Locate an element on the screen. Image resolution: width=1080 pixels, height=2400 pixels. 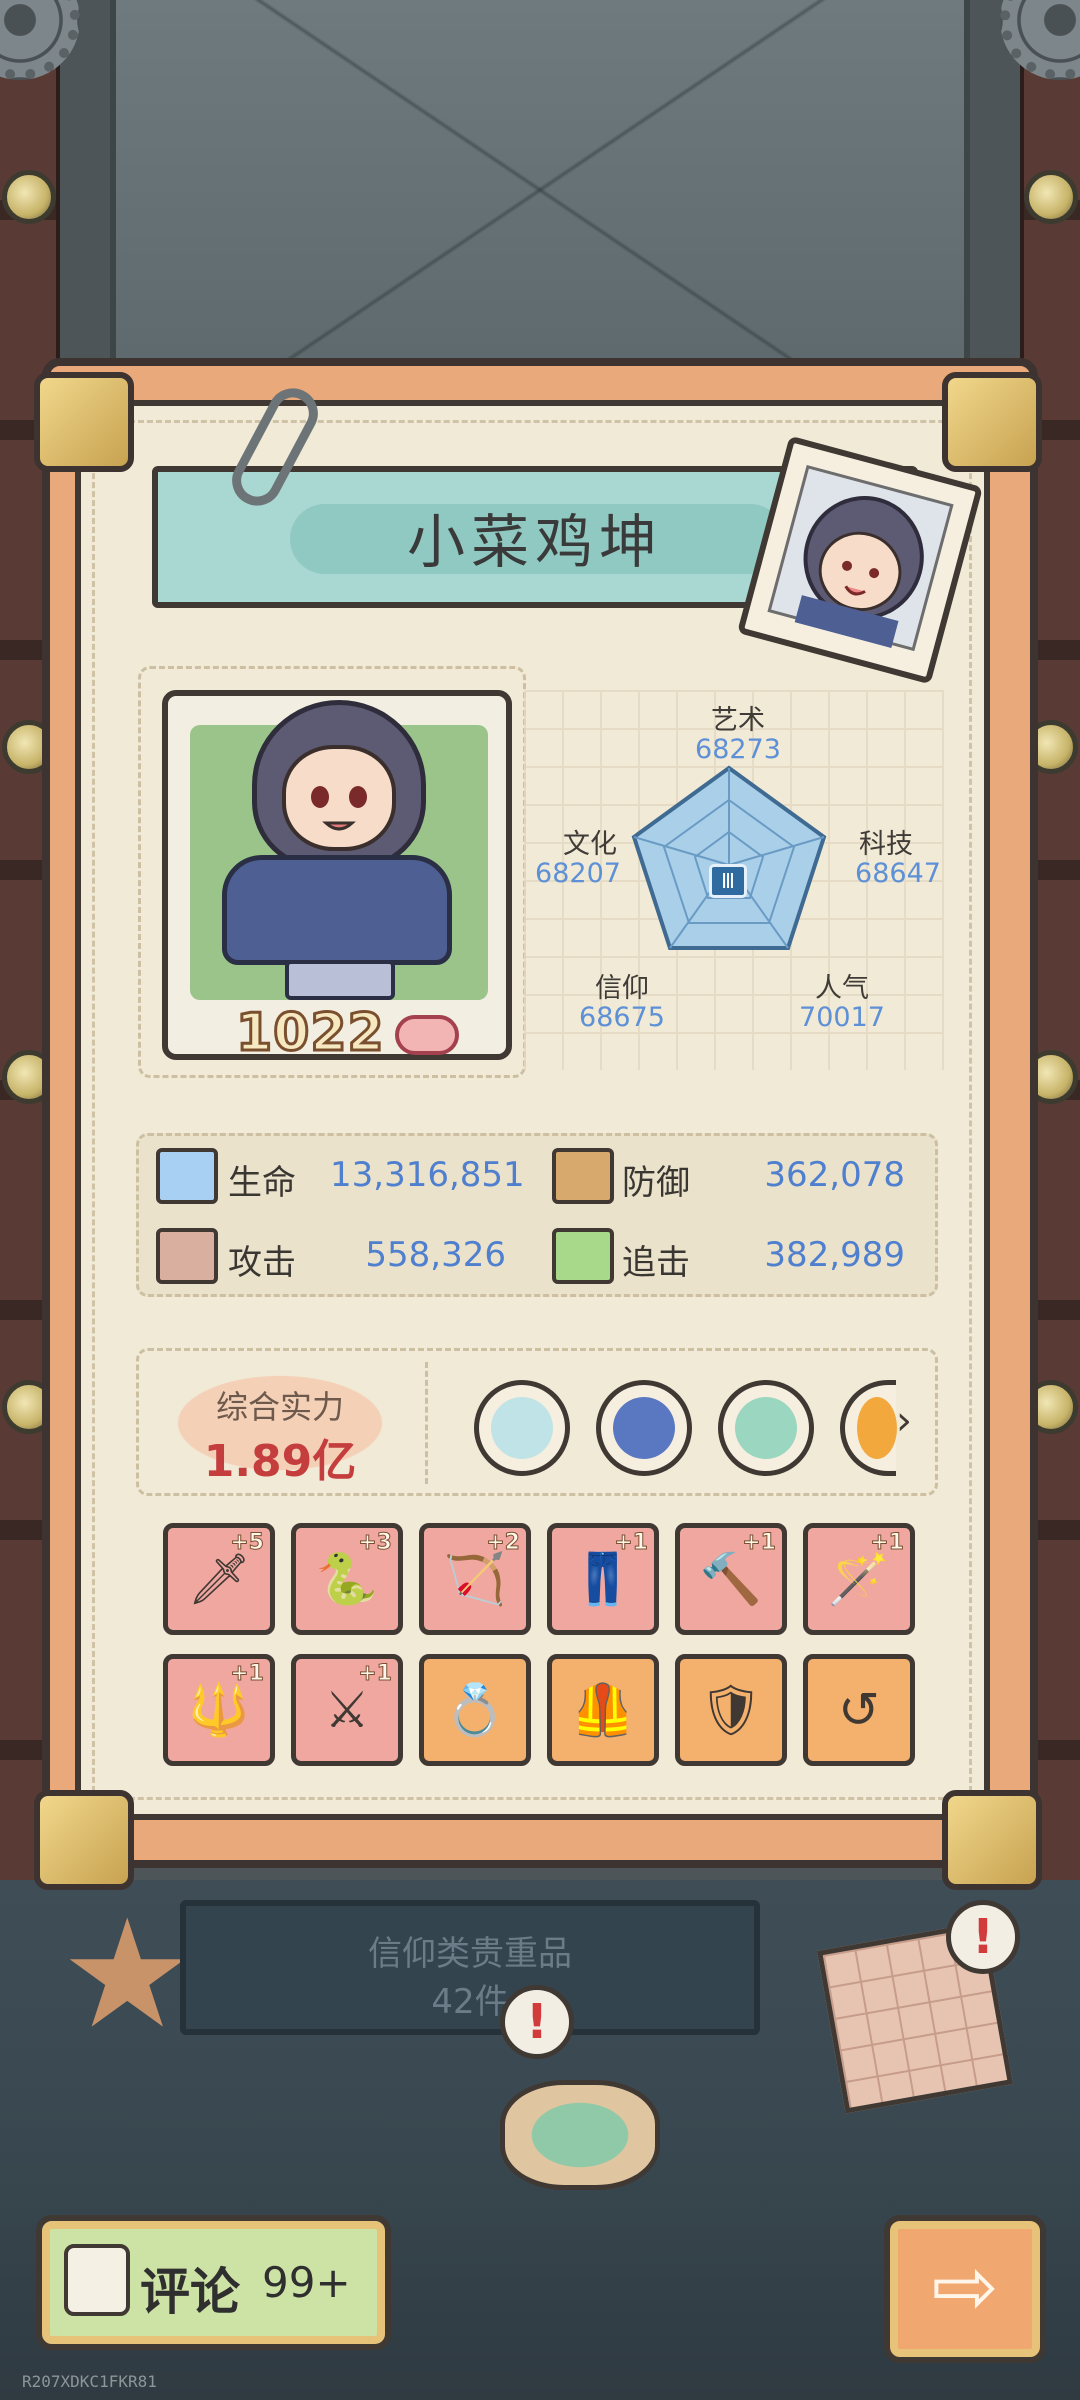
equipment-slot: 🦺 is located at coordinates (603, 1710).